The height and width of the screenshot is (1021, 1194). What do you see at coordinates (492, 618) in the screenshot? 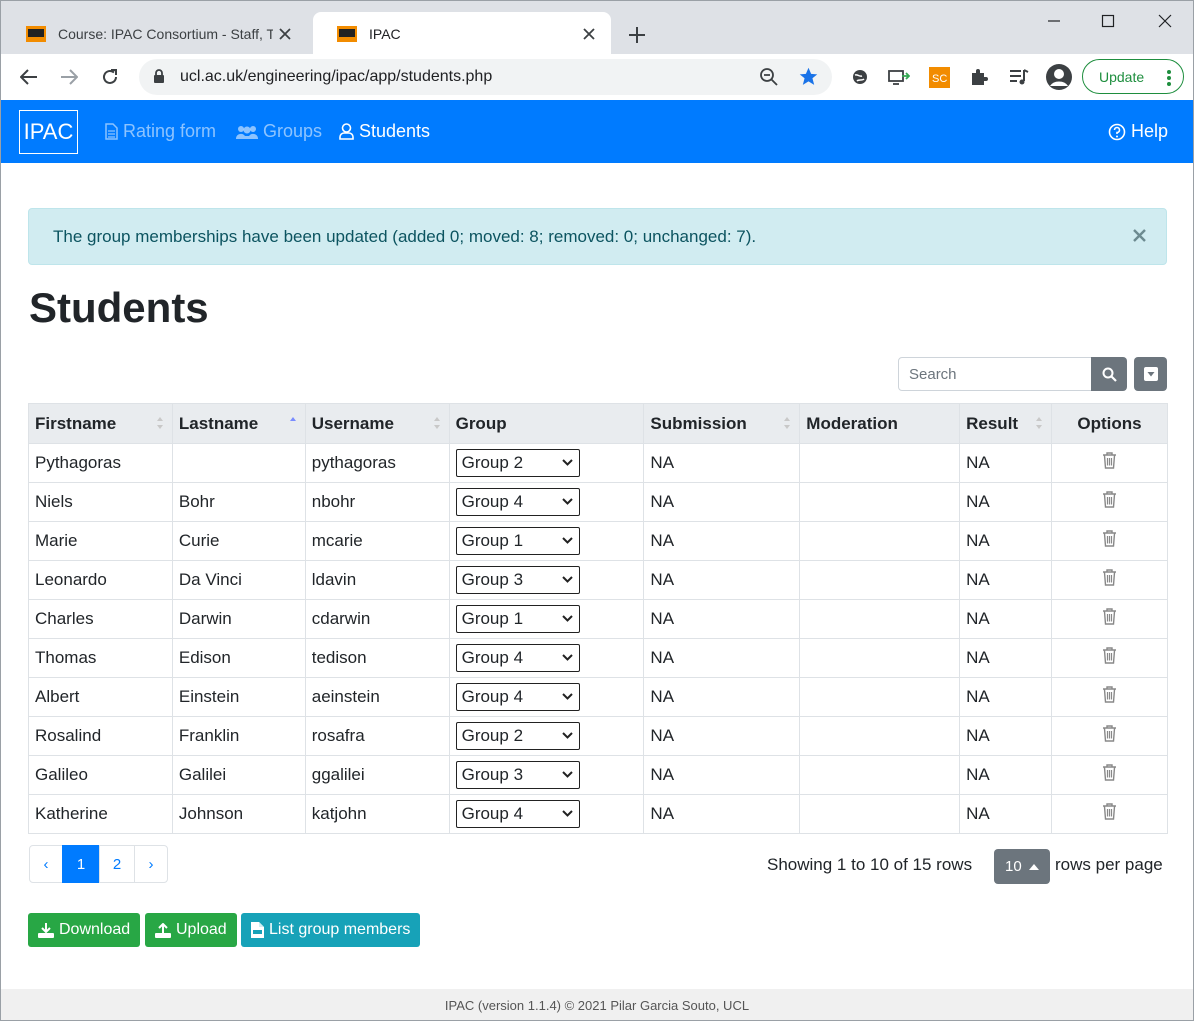
I see `group-select-value: Group 1` at bounding box center [492, 618].